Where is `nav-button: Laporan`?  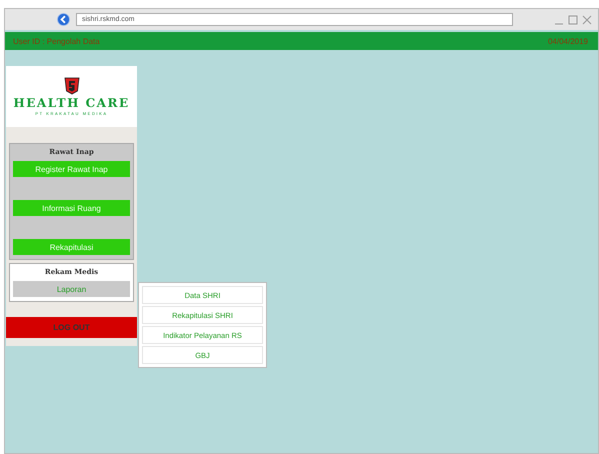 nav-button: Laporan is located at coordinates (71, 289).